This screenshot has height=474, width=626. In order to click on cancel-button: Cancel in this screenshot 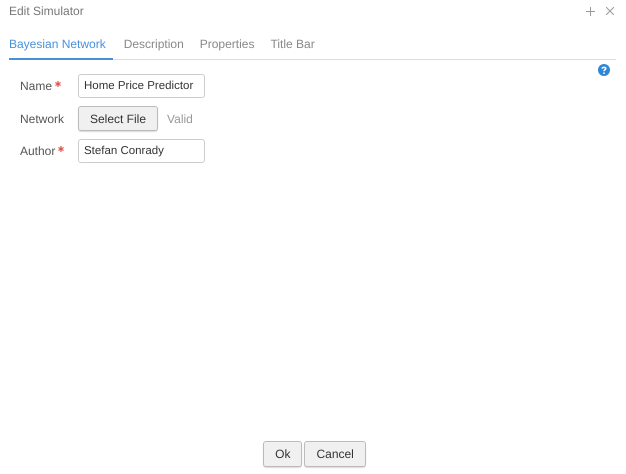, I will do `click(335, 454)`.